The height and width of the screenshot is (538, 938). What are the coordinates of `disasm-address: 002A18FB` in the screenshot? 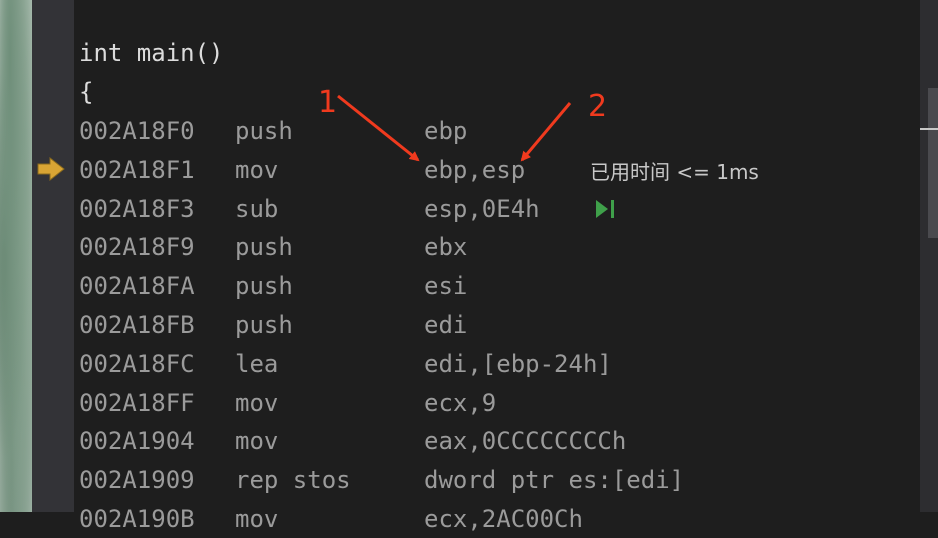 It's located at (137, 325).